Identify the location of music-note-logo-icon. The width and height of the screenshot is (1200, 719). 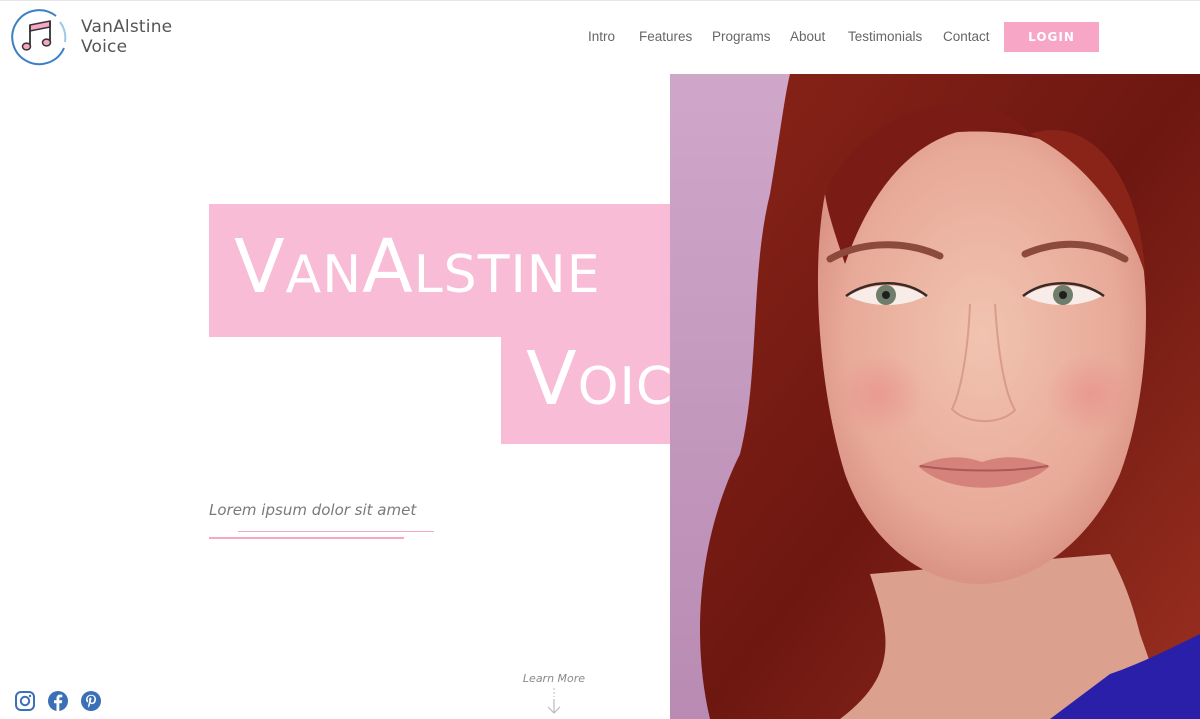
(39, 37).